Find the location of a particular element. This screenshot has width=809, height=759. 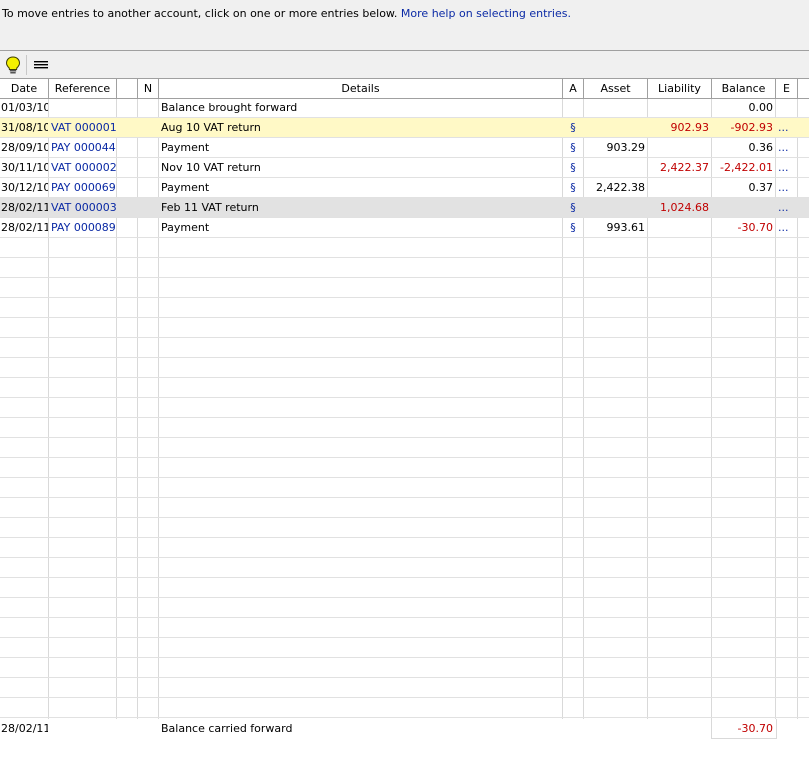

balance-carried-forward-row: 28/02/11 Balance carried forward -30.70 is located at coordinates (404, 729).